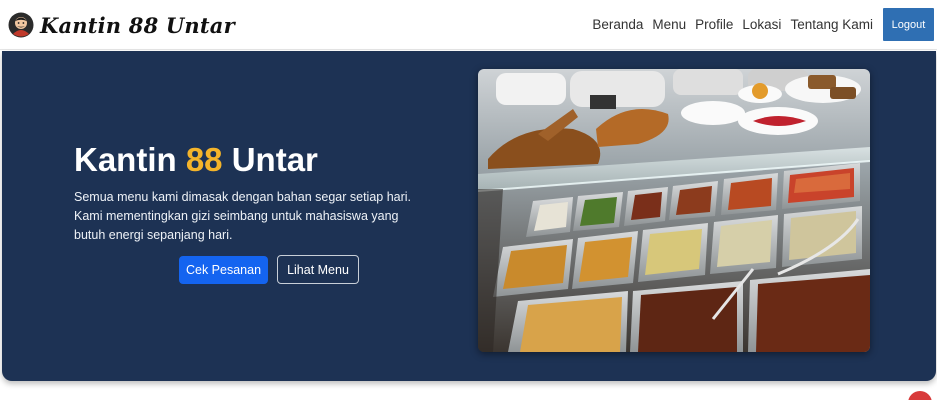  What do you see at coordinates (617, 24) in the screenshot?
I see `nav-link-beranda: Beranda` at bounding box center [617, 24].